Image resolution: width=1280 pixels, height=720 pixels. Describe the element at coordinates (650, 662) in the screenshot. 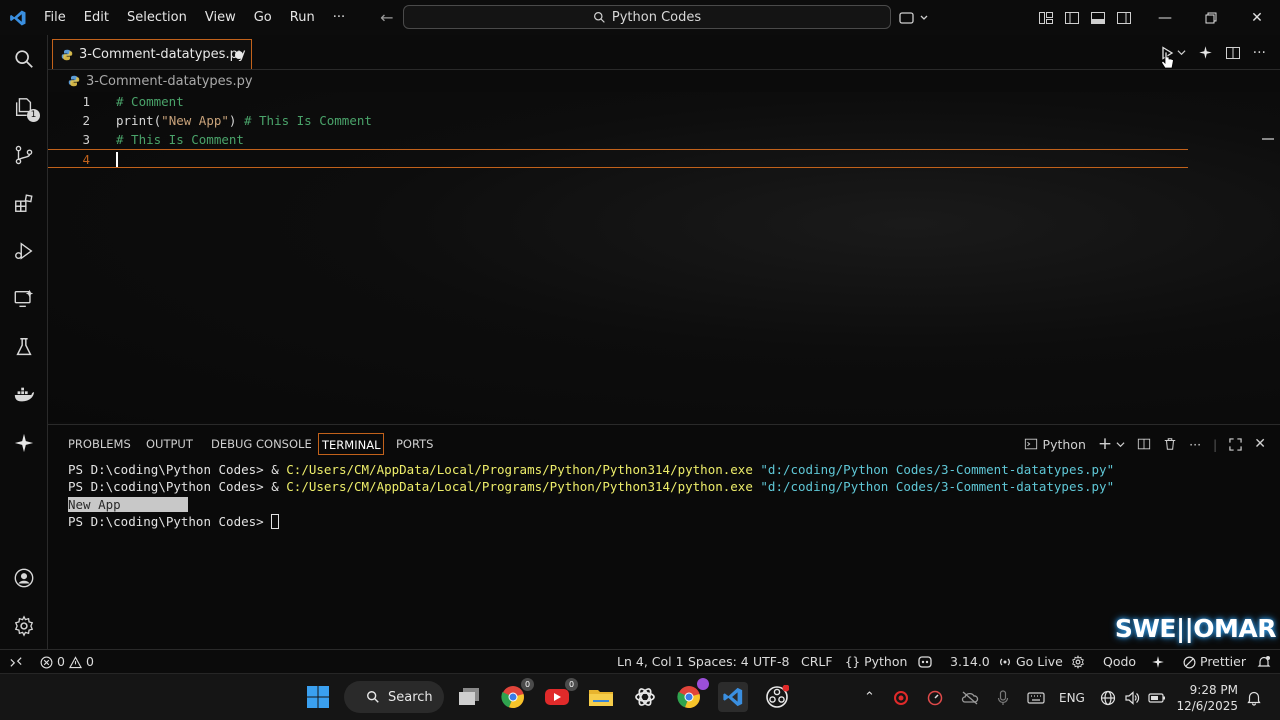

I see `cursor-position: Ln 4, Col 1` at that location.